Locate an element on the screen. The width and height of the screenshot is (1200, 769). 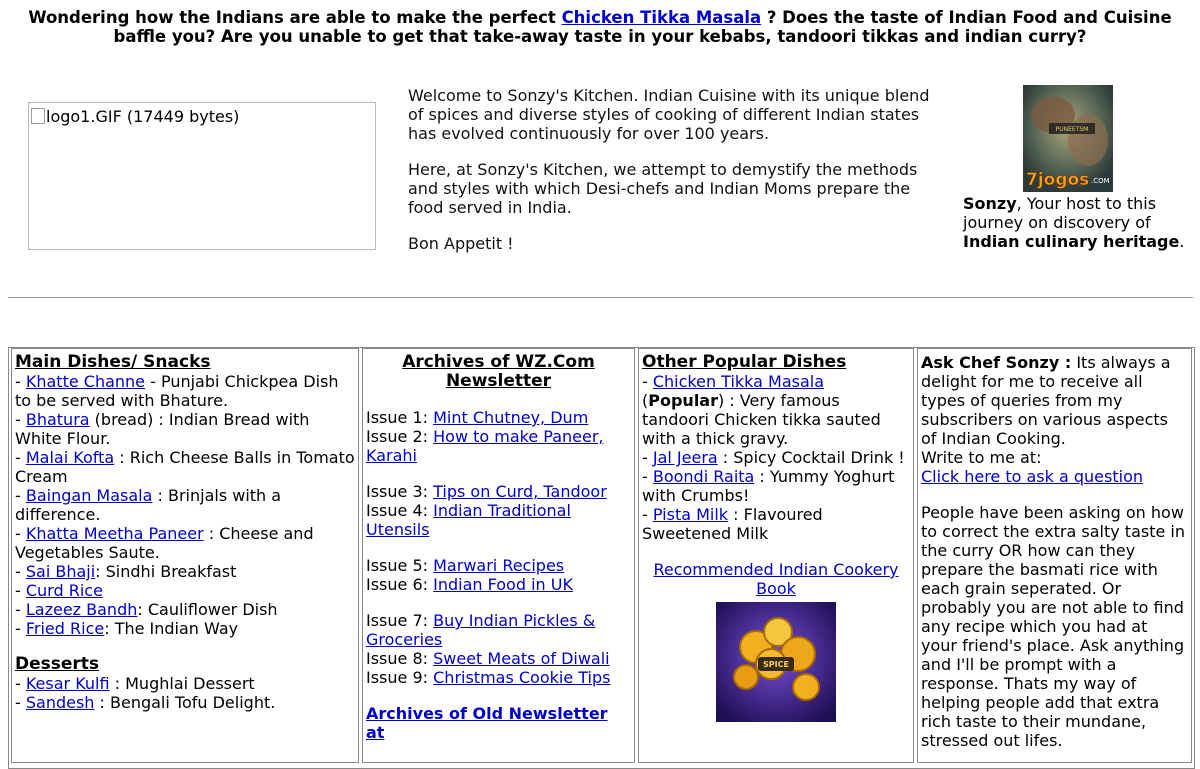
book-image-text: SPICE is located at coordinates (776, 664).